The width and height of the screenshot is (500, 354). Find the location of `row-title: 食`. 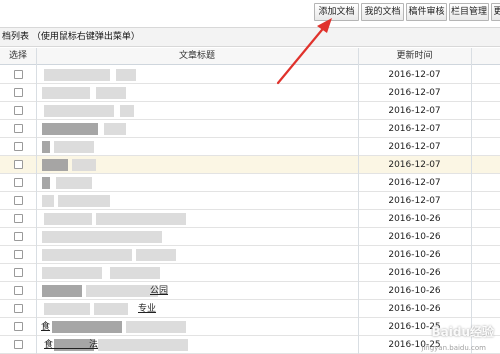

row-title: 食 is located at coordinates (45, 327).